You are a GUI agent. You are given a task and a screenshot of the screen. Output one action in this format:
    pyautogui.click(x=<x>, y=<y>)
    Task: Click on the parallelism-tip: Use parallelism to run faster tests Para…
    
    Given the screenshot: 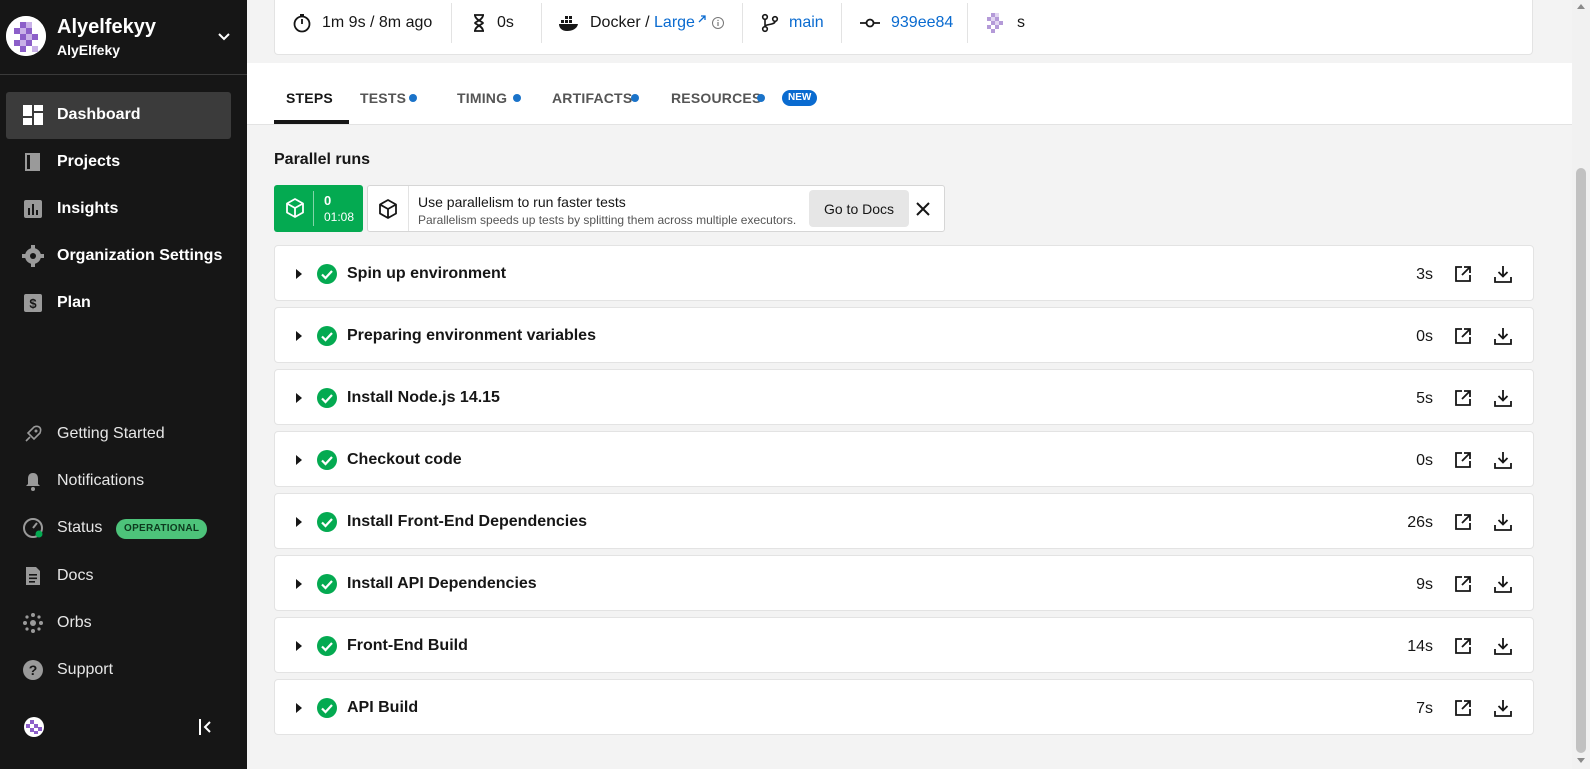 What is the action you would take?
    pyautogui.click(x=656, y=208)
    